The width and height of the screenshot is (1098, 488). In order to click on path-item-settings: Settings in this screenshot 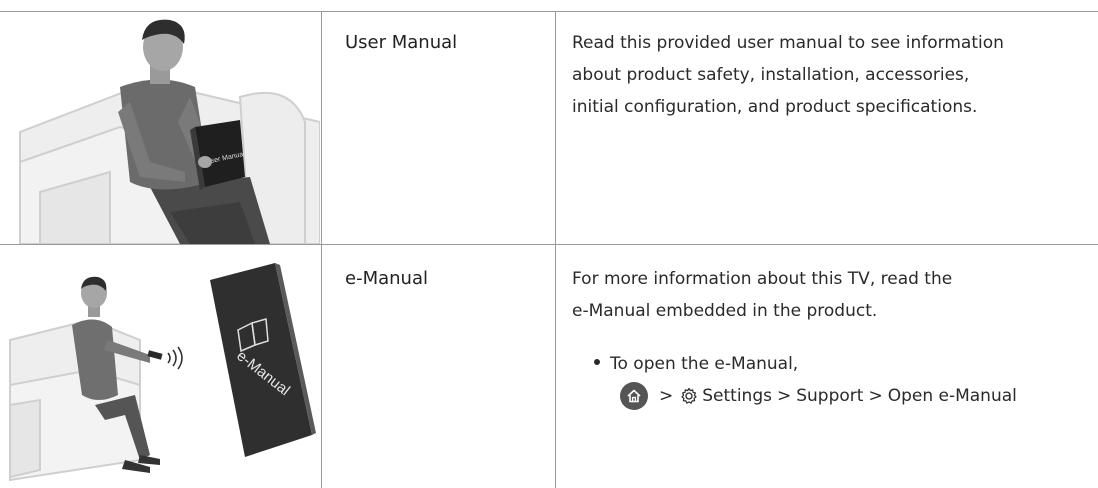, I will do `click(737, 396)`.